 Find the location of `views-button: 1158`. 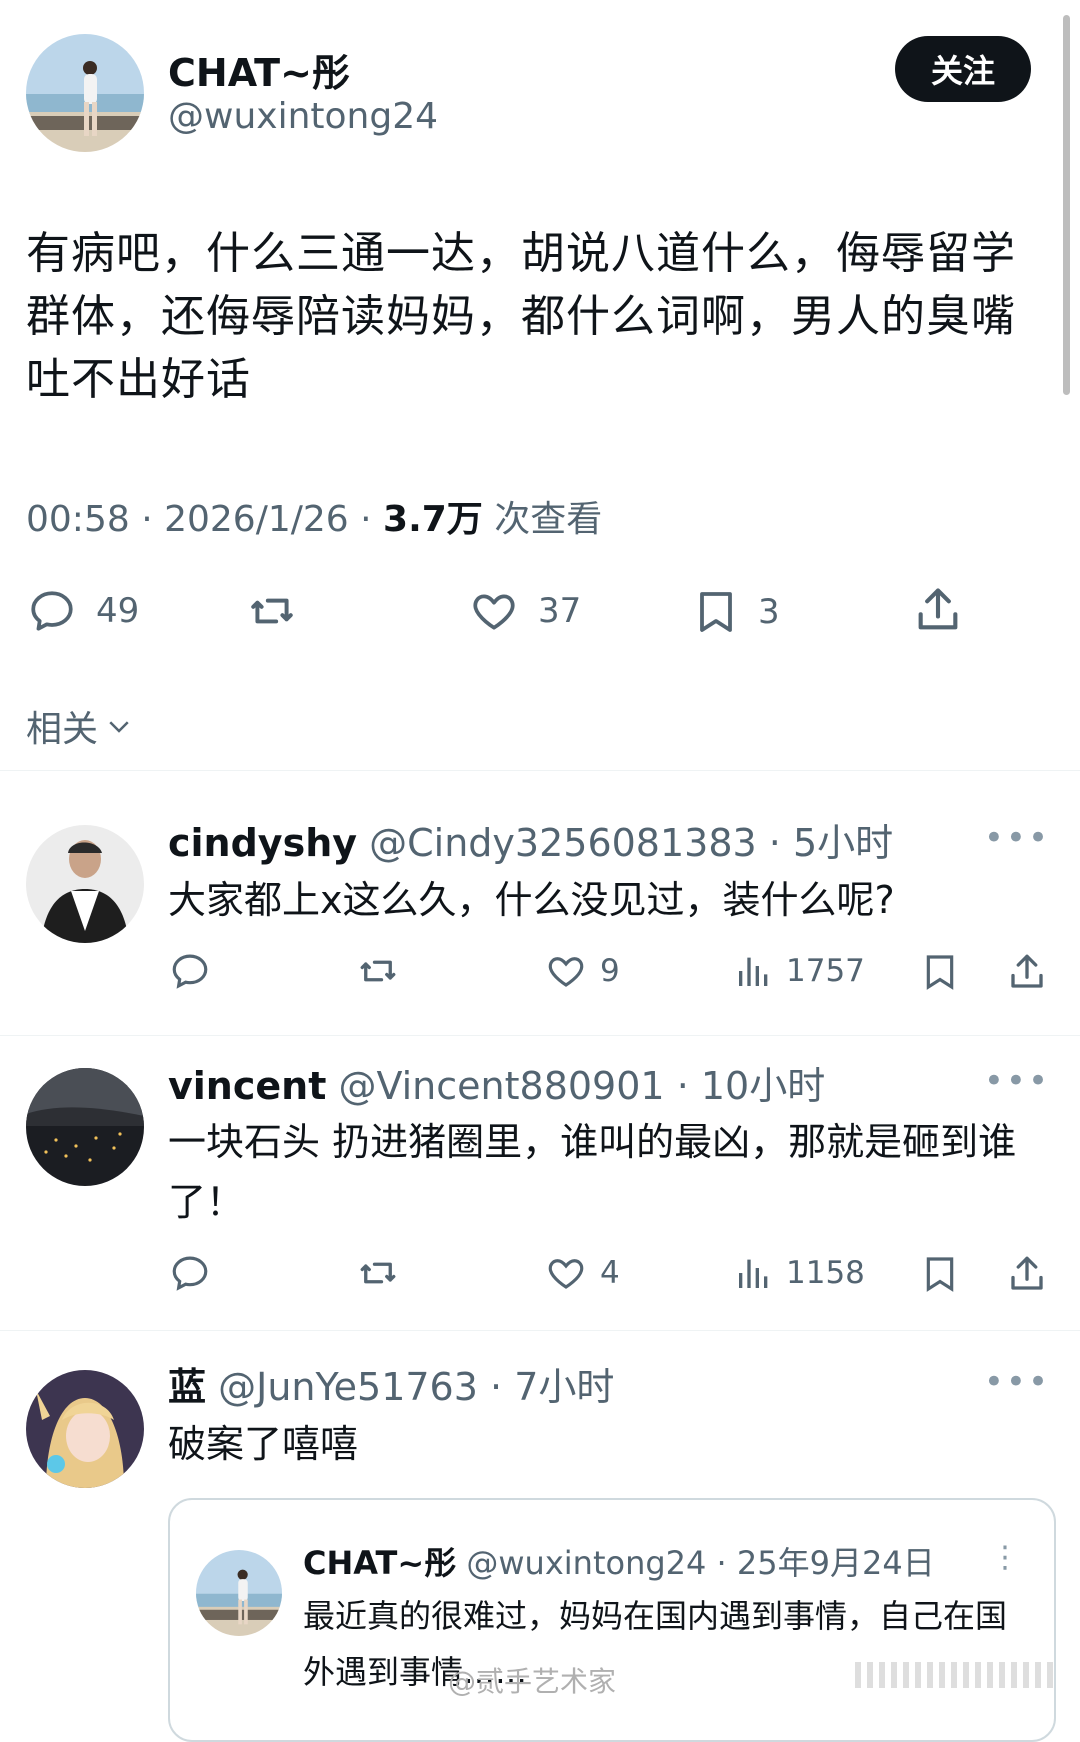

views-button: 1158 is located at coordinates (799, 1273).